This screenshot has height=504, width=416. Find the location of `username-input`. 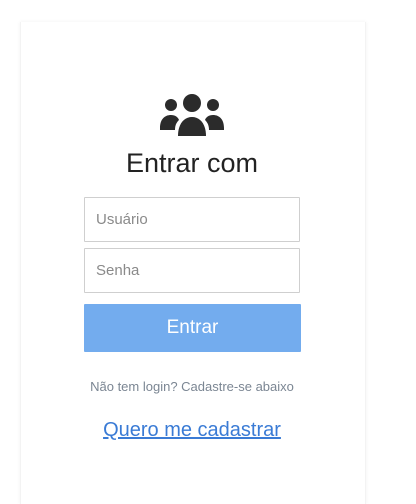

username-input is located at coordinates (192, 219).